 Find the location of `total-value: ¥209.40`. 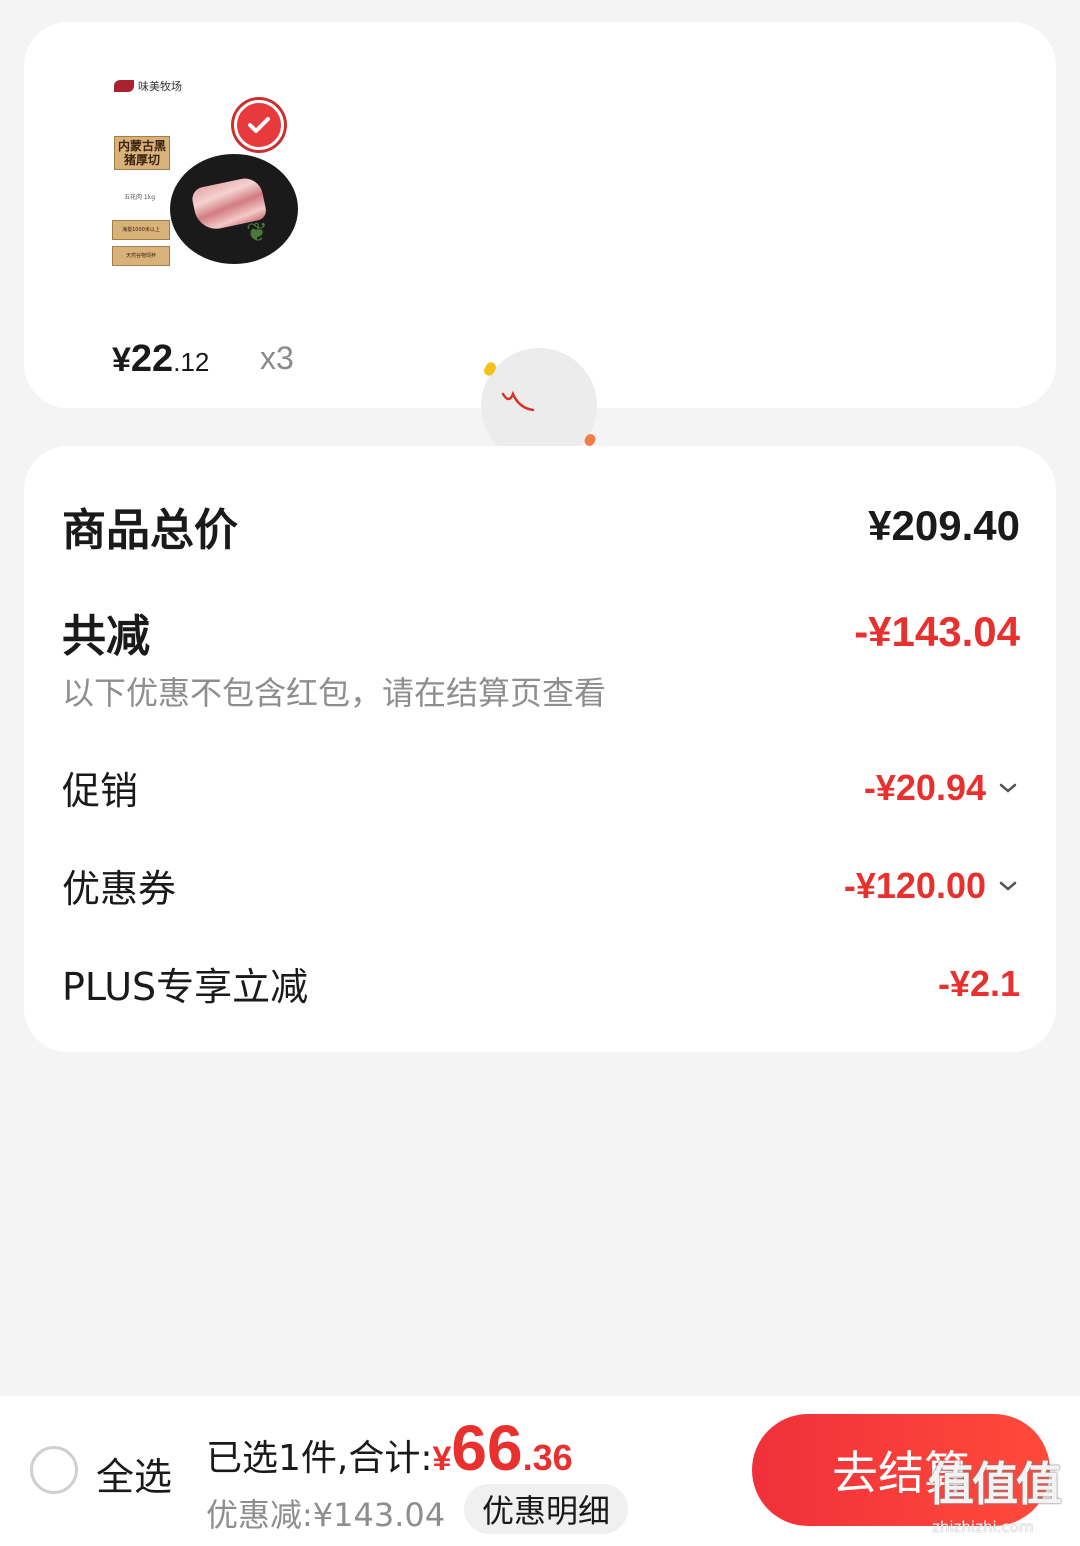

total-value: ¥209.40 is located at coordinates (944, 525).